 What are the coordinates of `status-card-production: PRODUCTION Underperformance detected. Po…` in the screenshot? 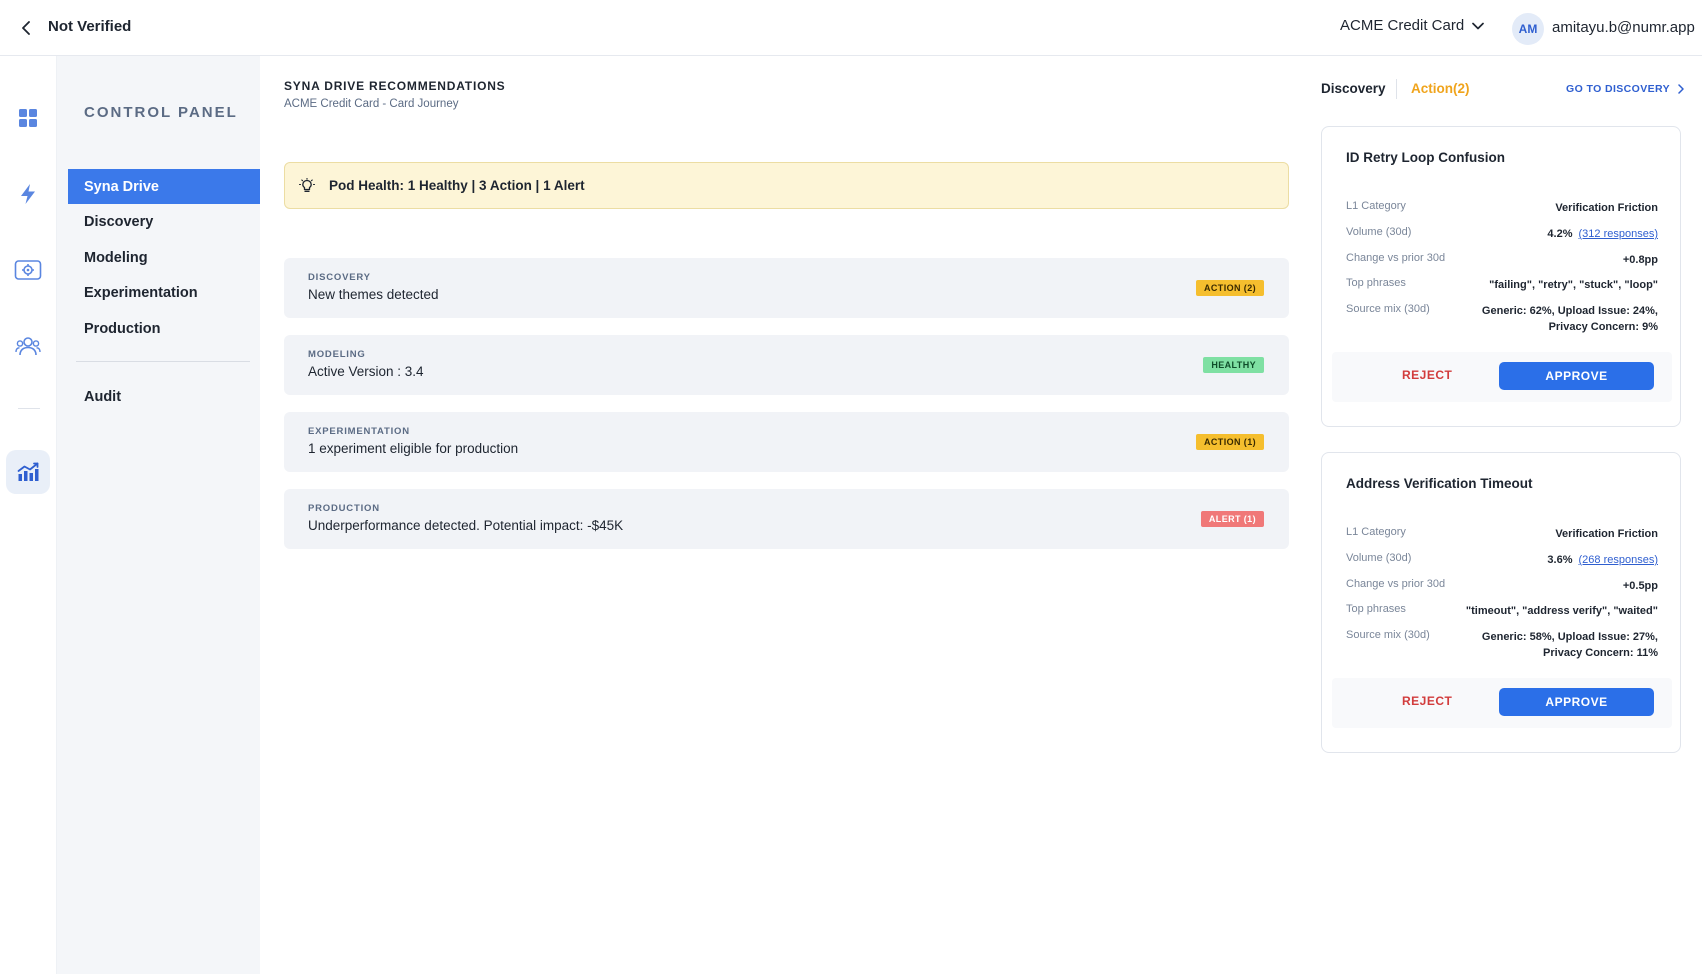 It's located at (786, 519).